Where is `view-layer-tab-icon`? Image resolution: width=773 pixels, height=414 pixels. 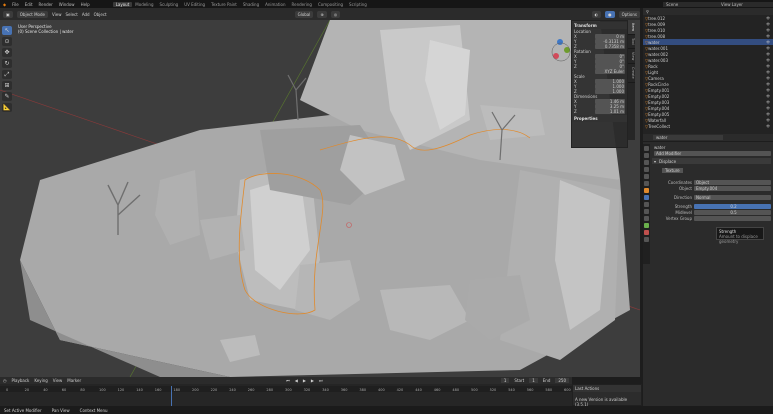 view-layer-tab-icon is located at coordinates (646, 169).